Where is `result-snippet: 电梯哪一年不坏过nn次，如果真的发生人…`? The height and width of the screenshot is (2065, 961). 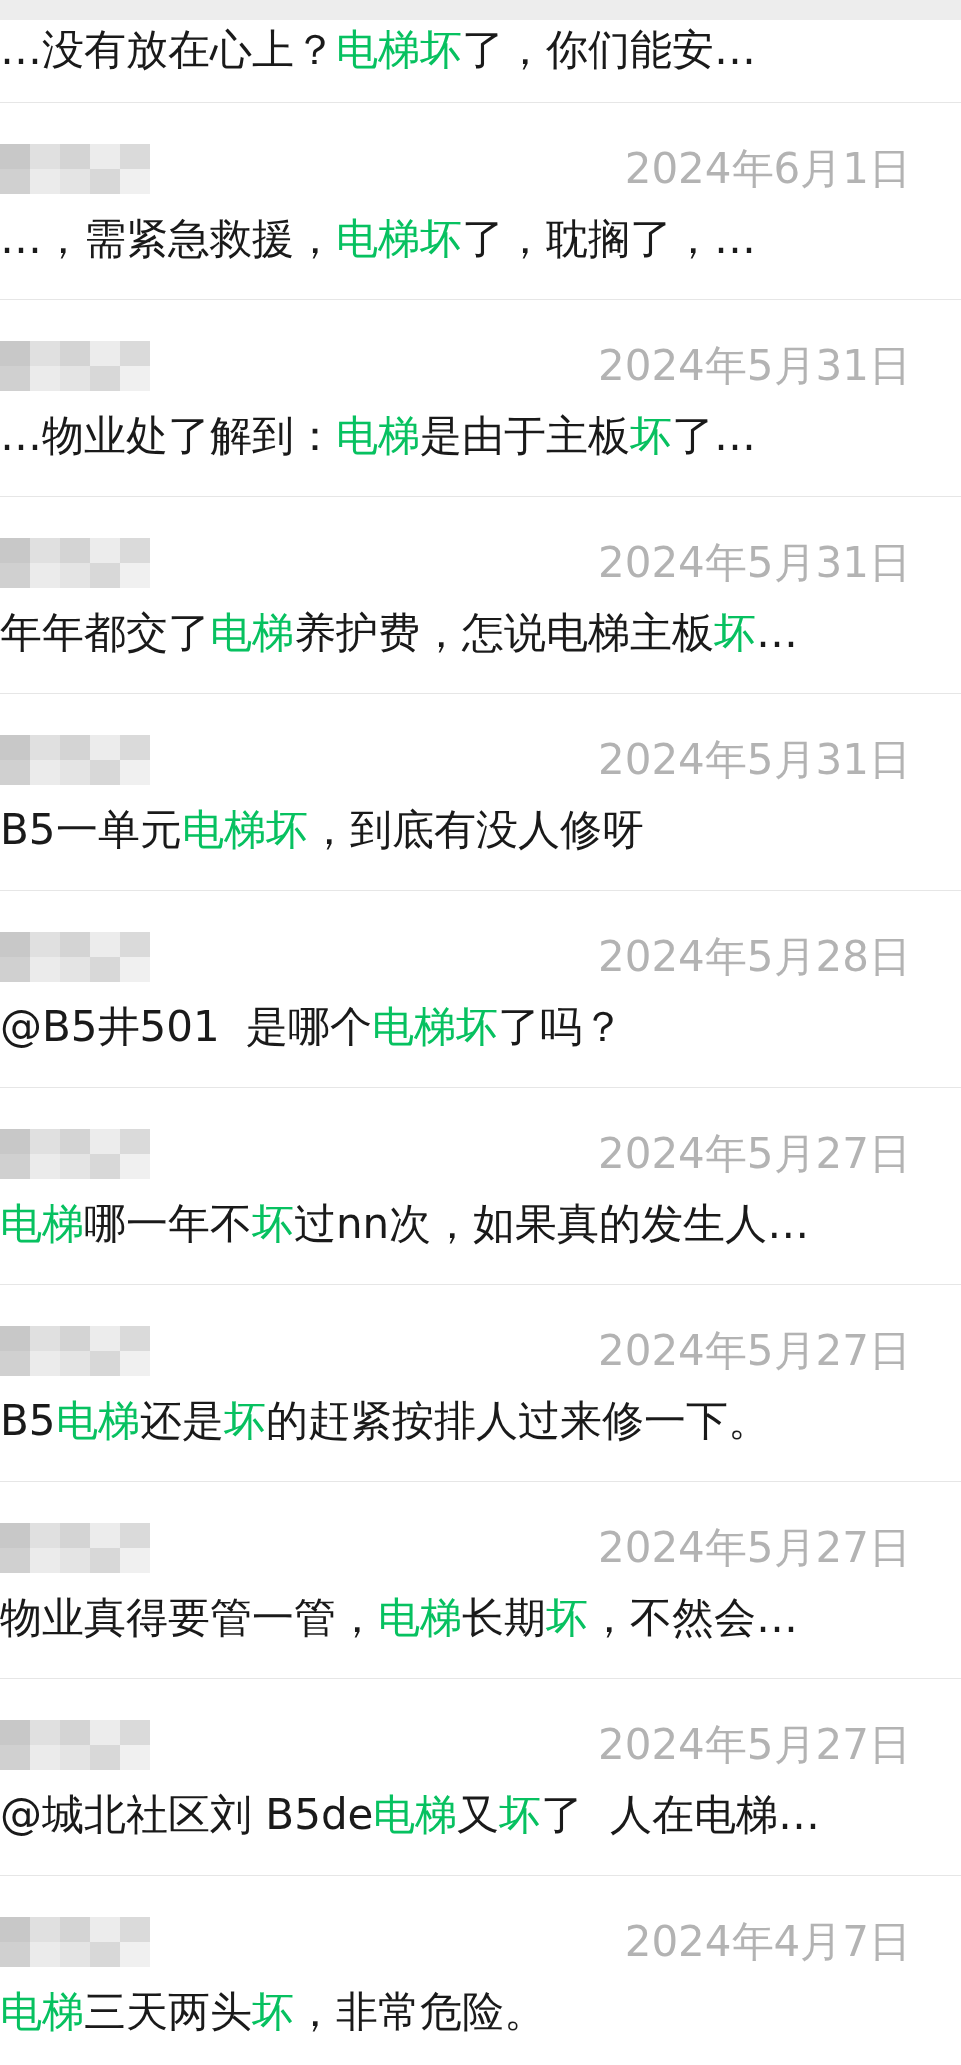 result-snippet: 电梯哪一年不坏过nn次，如果真的发生人… is located at coordinates (405, 1224).